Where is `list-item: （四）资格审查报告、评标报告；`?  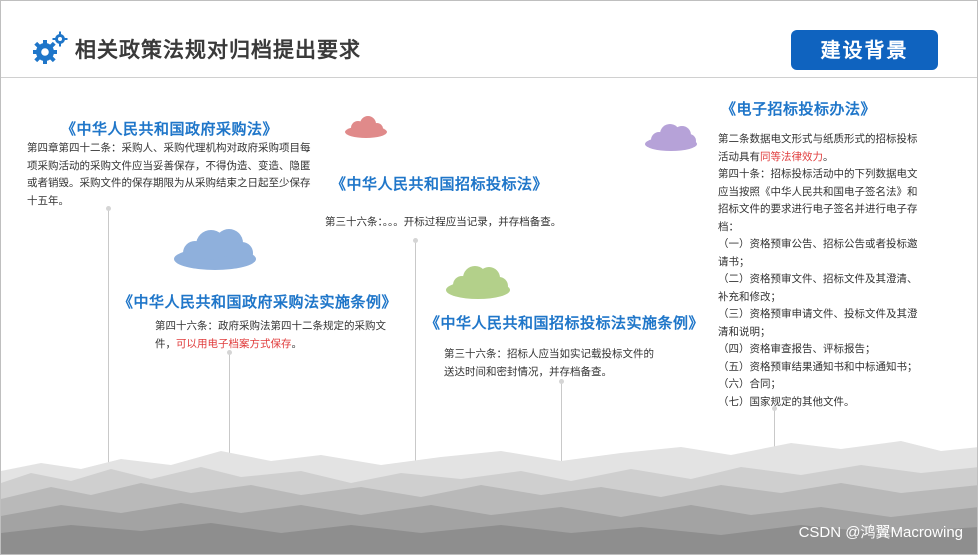 list-item: （四）资格审查报告、评标报告； is located at coordinates (797, 349).